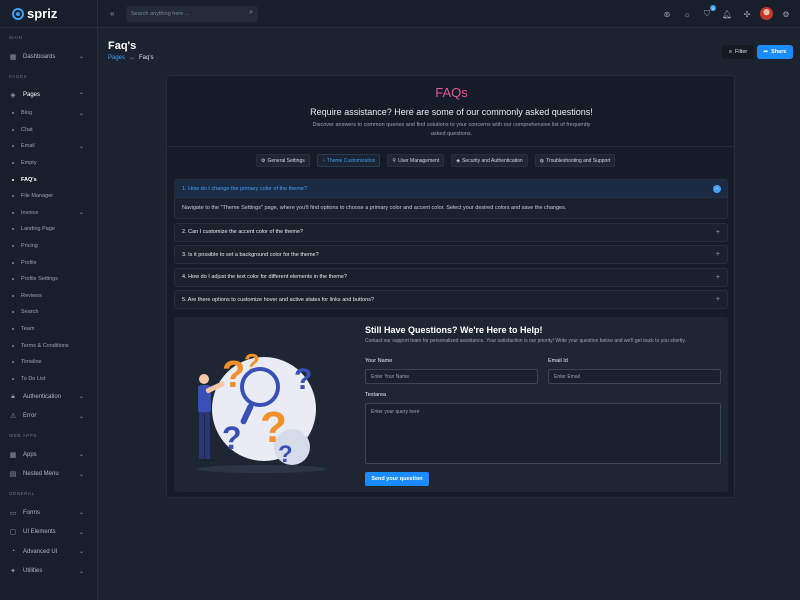 This screenshot has height=600, width=800. I want to click on sidebar-subitem-profile: Profile, so click(48, 262).